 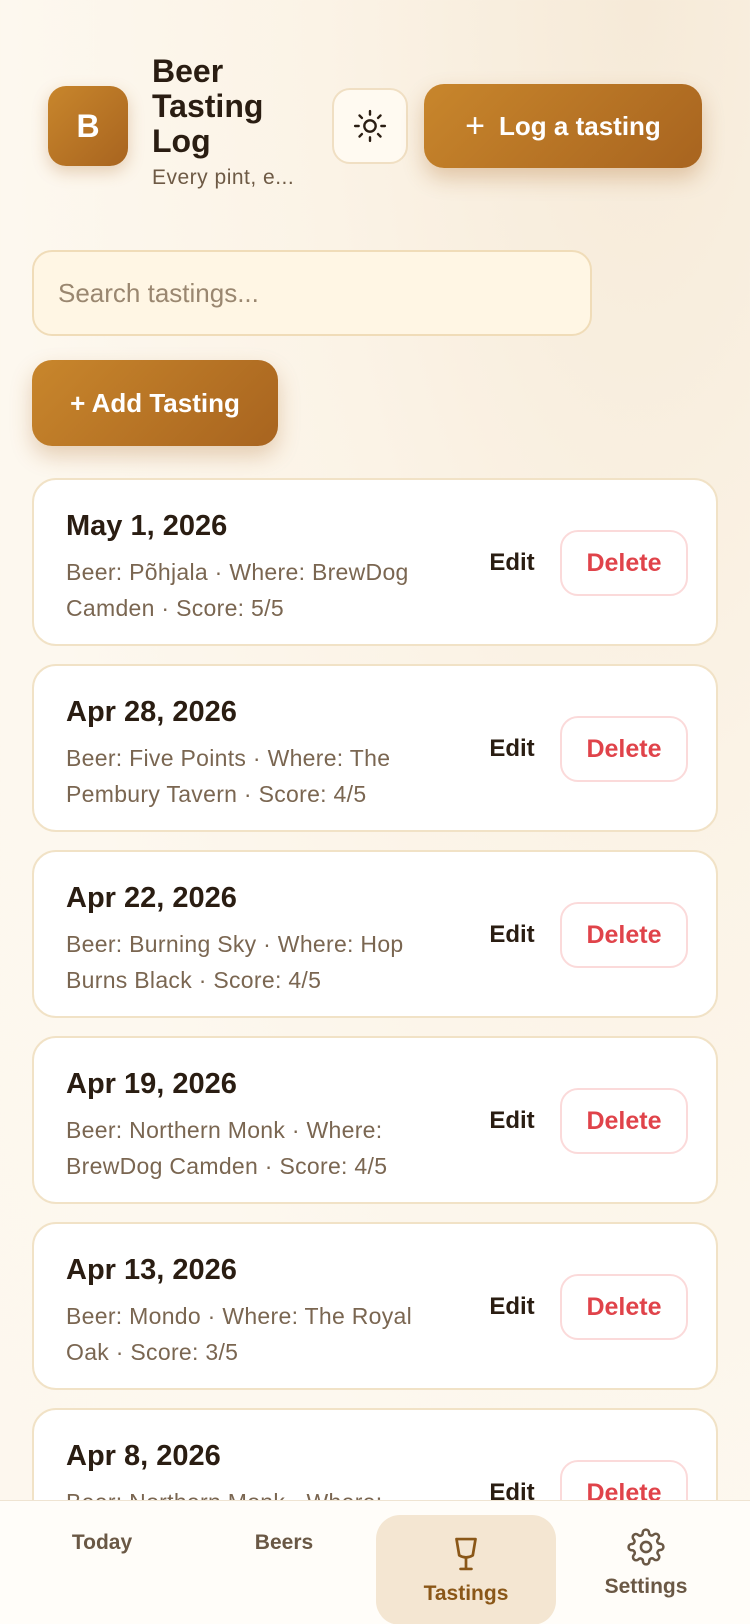 I want to click on glass-icon, so click(x=466, y=1554).